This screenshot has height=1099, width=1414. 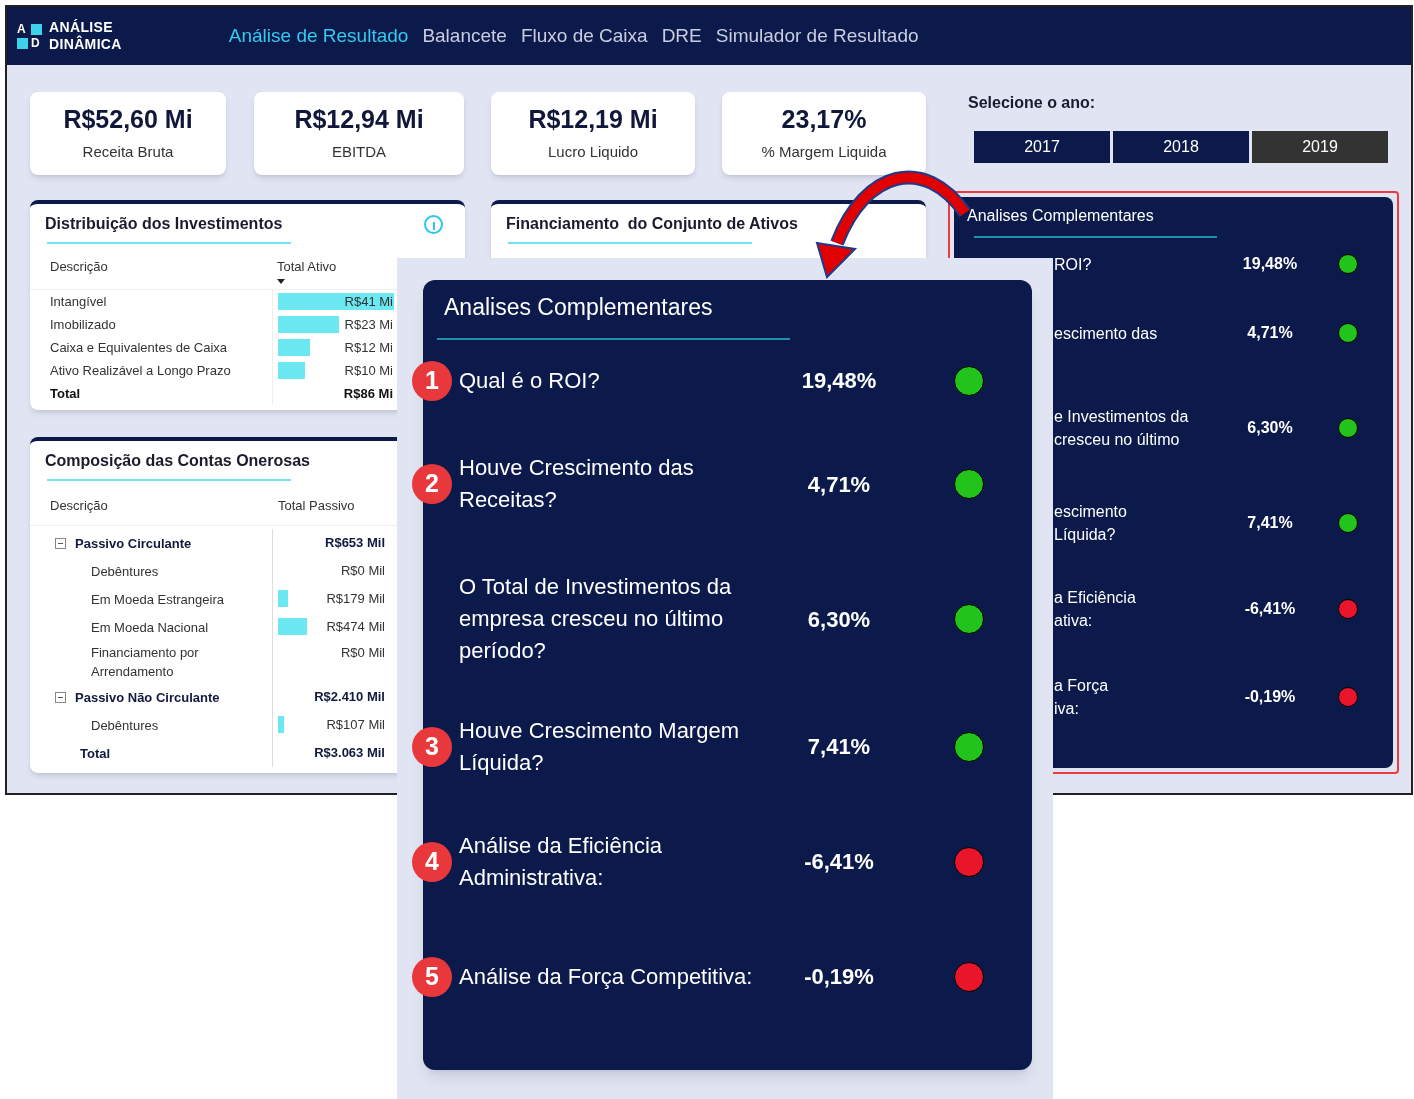 What do you see at coordinates (164, 224) in the screenshot?
I see `card-title: Distribuição dos Investimentos` at bounding box center [164, 224].